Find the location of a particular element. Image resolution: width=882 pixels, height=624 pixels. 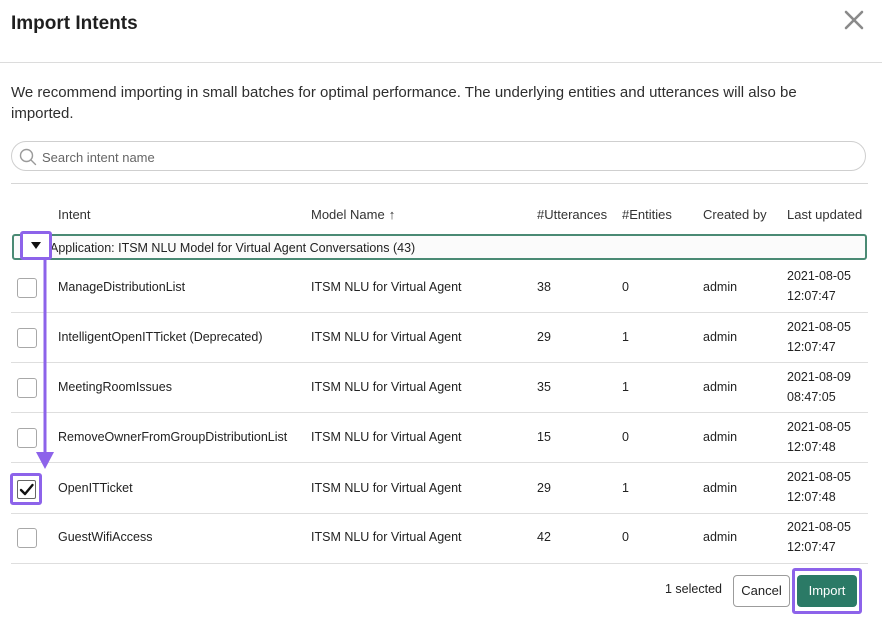

checkbox-box is located at coordinates (26, 489).